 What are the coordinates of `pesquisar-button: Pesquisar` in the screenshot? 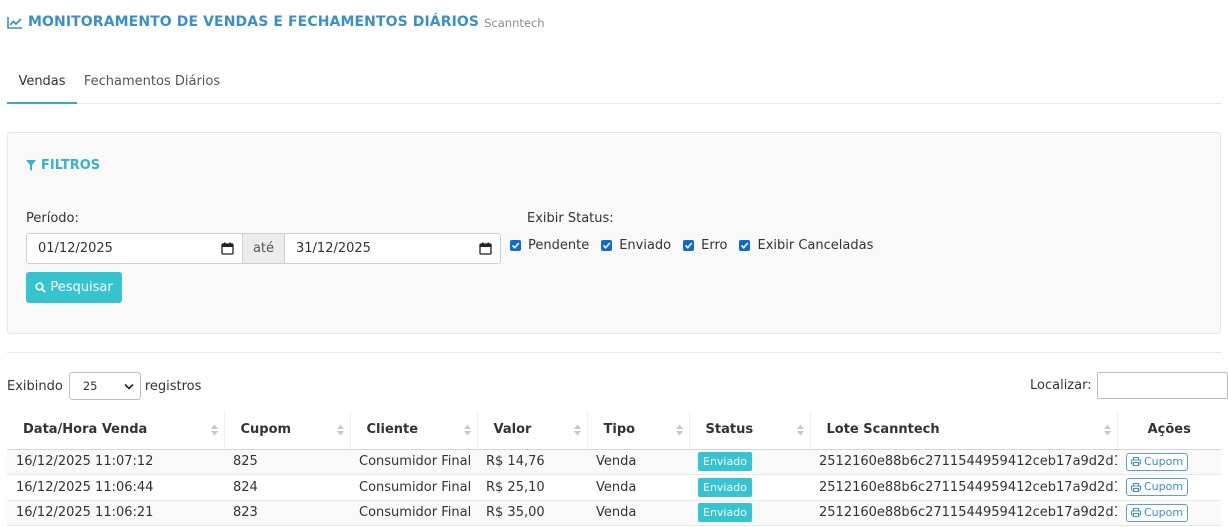 It's located at (74, 287).